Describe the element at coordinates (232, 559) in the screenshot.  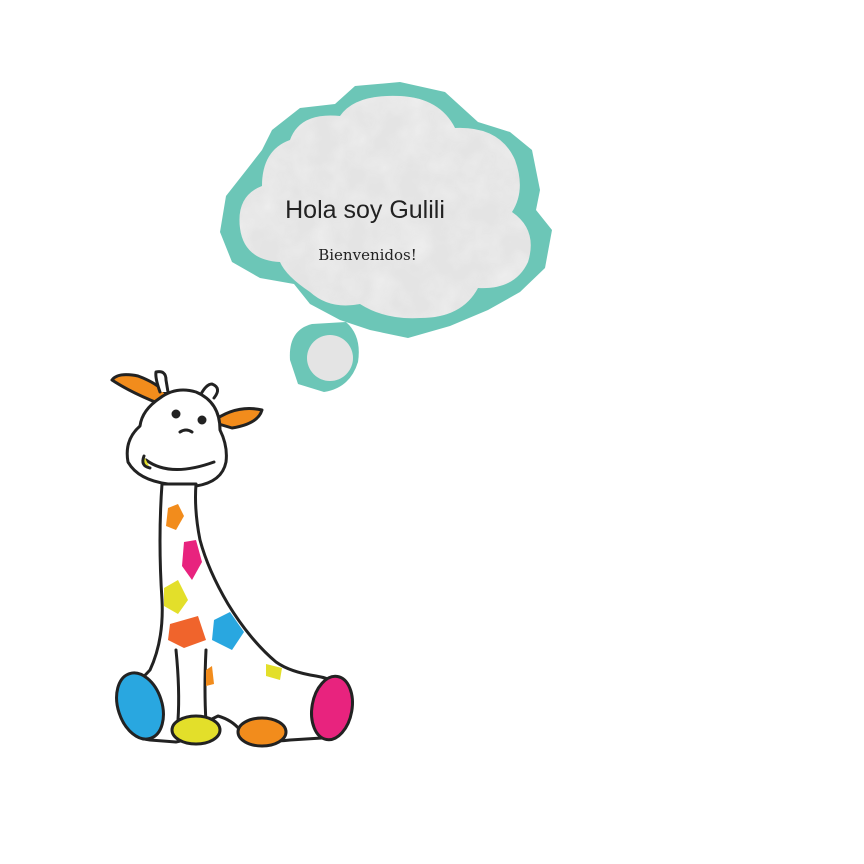
I see `giraffe-icon` at that location.